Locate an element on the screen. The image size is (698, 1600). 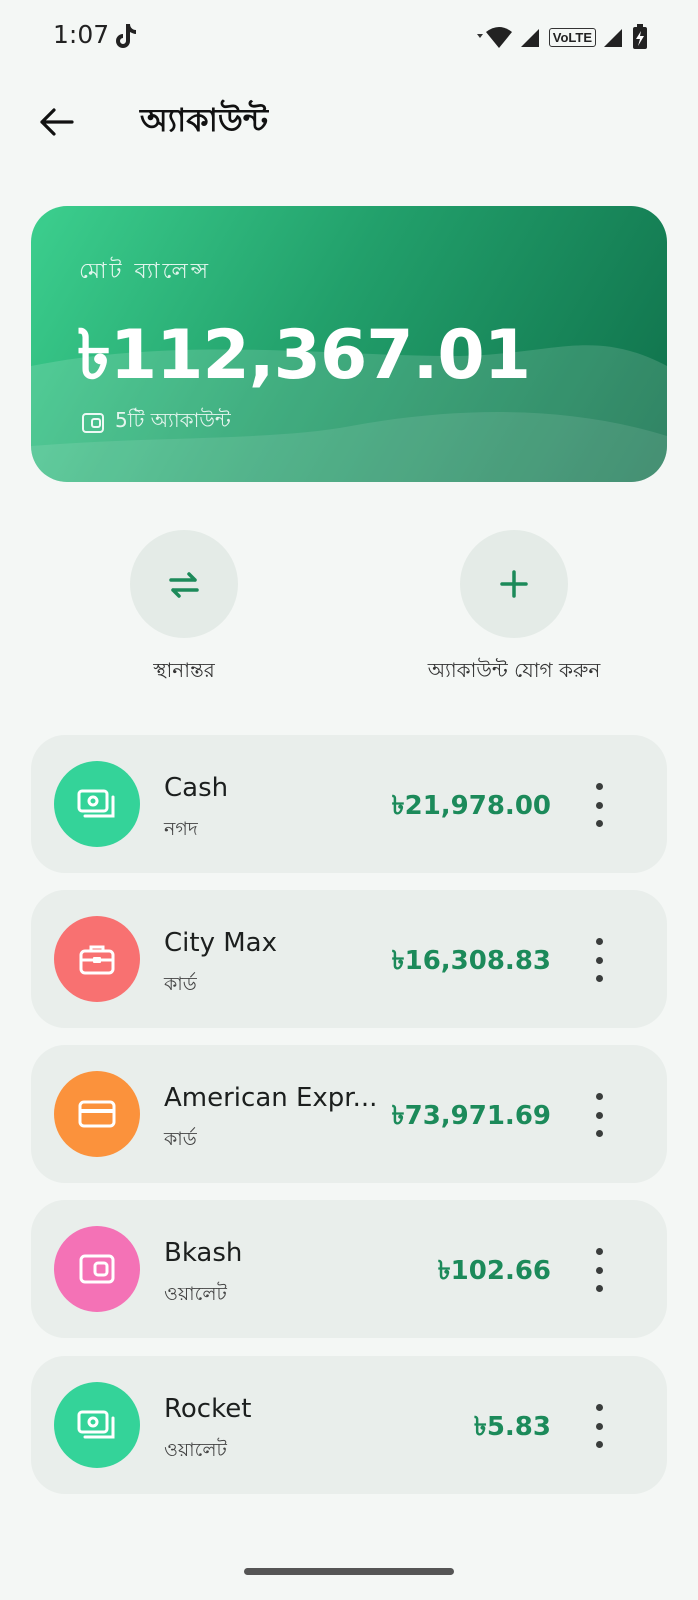
back-button is located at coordinates (56, 122).